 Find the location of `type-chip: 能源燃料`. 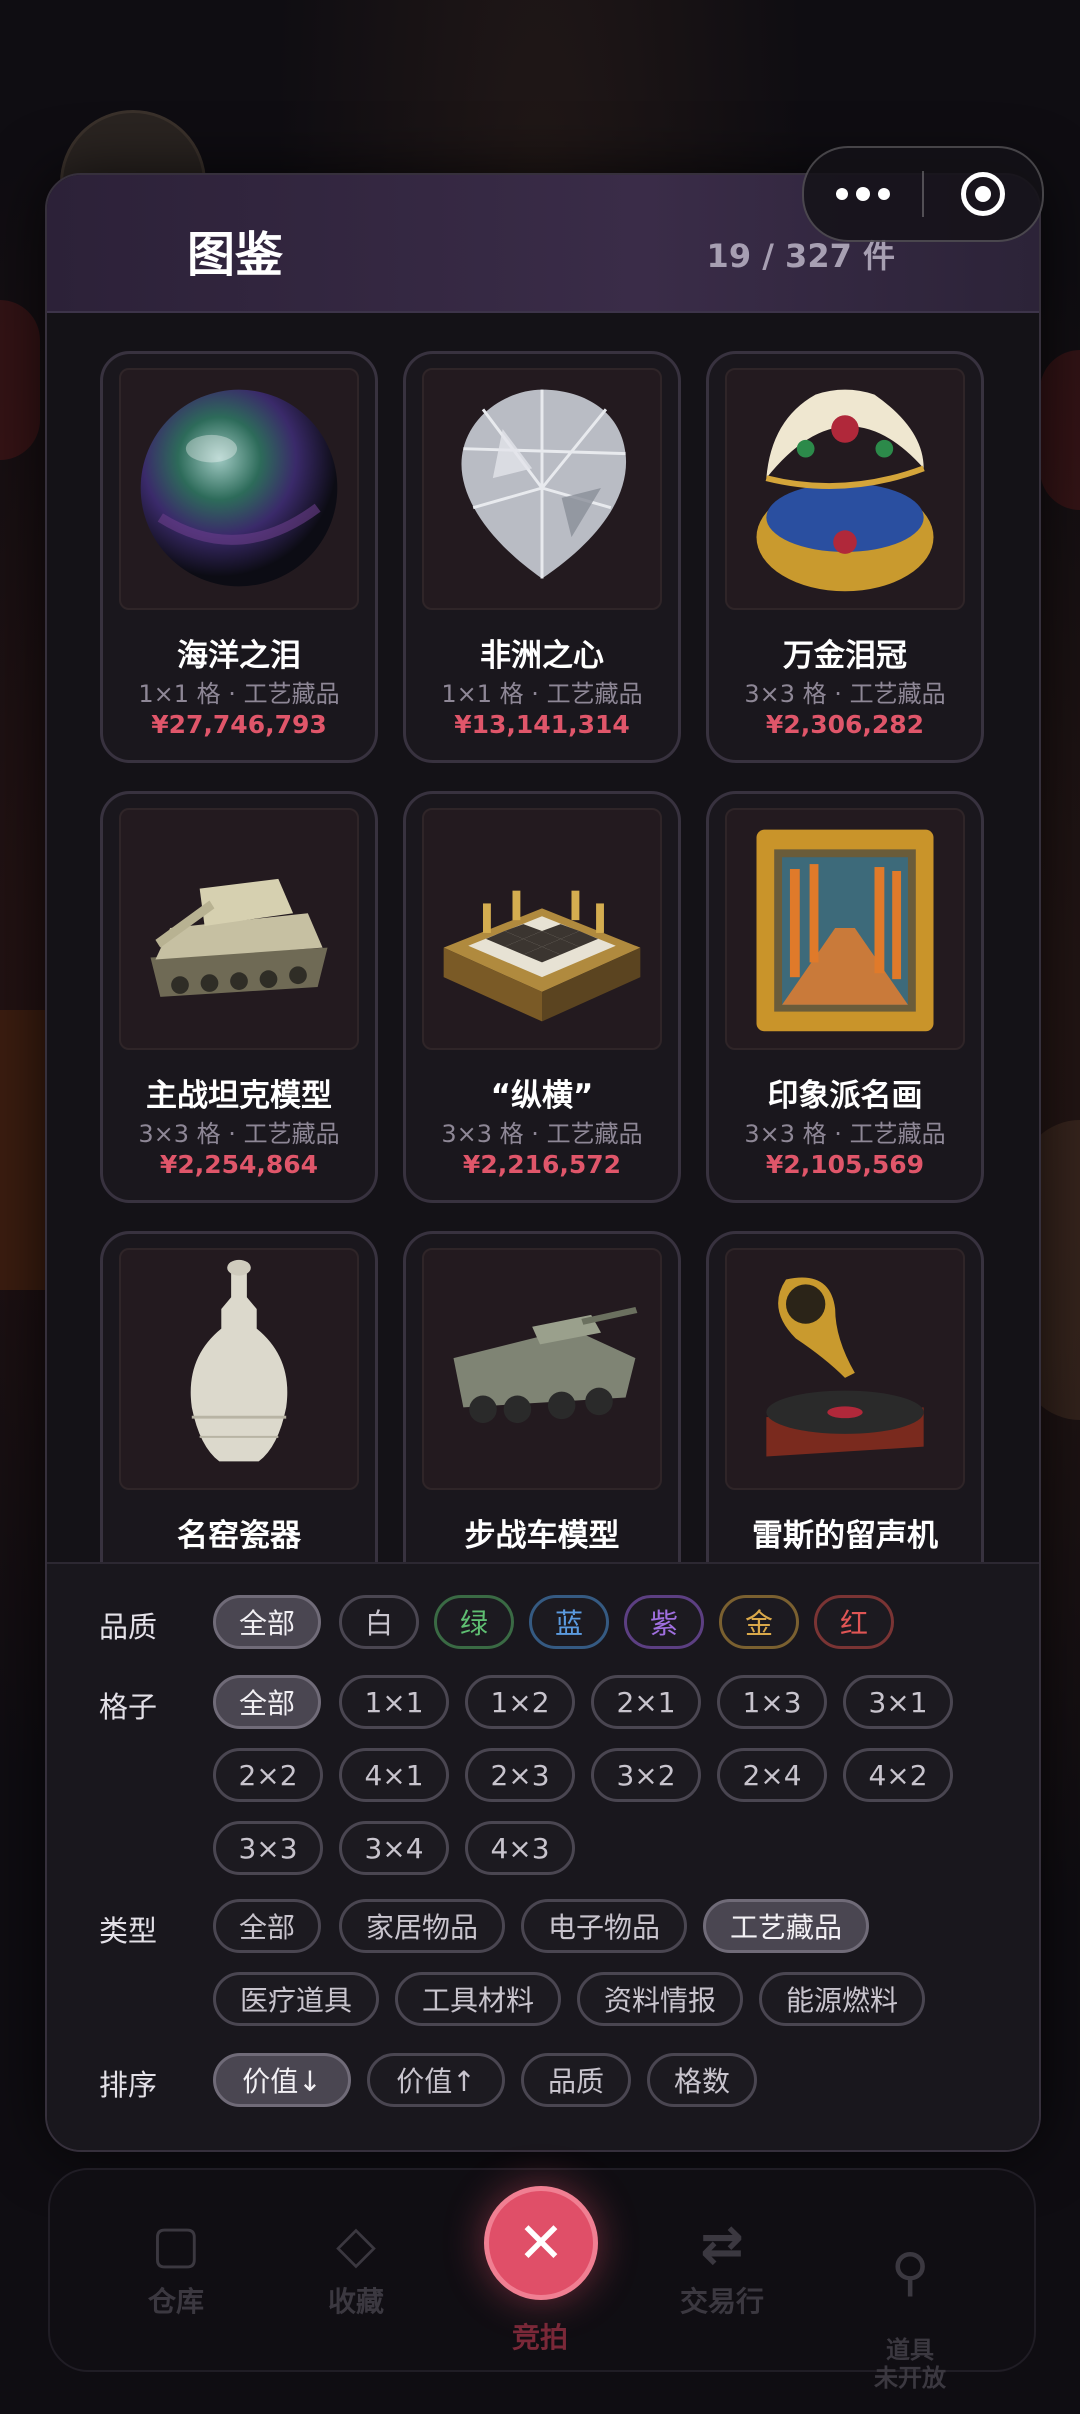

type-chip: 能源燃料 is located at coordinates (842, 1999).